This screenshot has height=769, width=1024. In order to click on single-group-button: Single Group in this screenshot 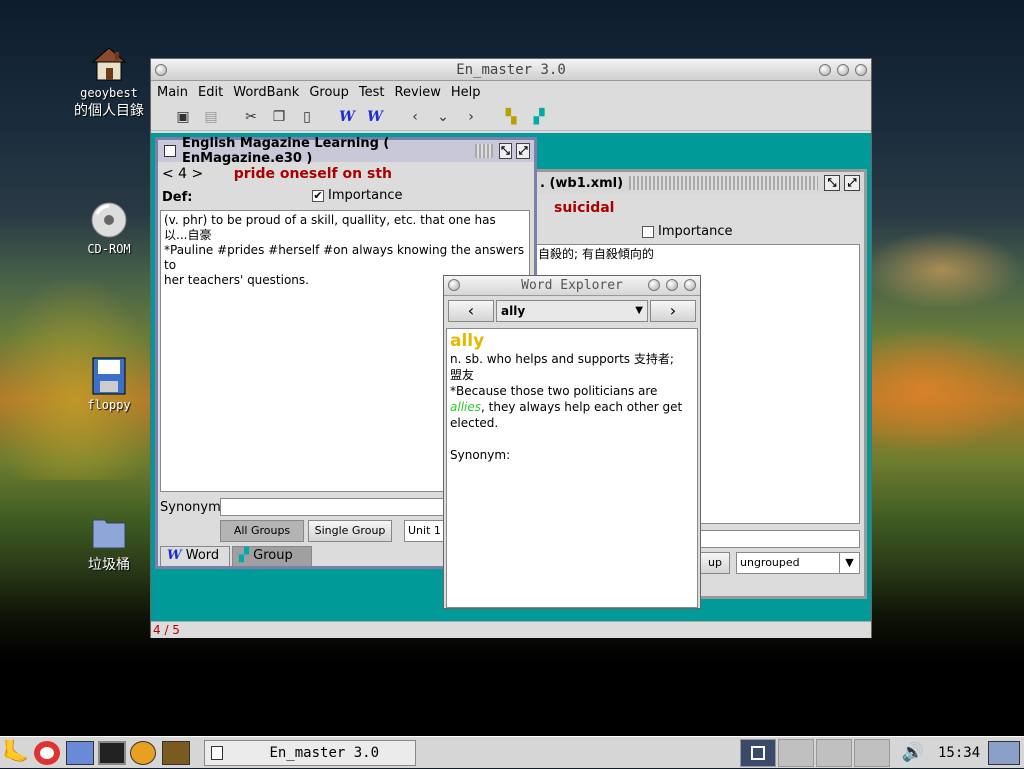, I will do `click(350, 531)`.